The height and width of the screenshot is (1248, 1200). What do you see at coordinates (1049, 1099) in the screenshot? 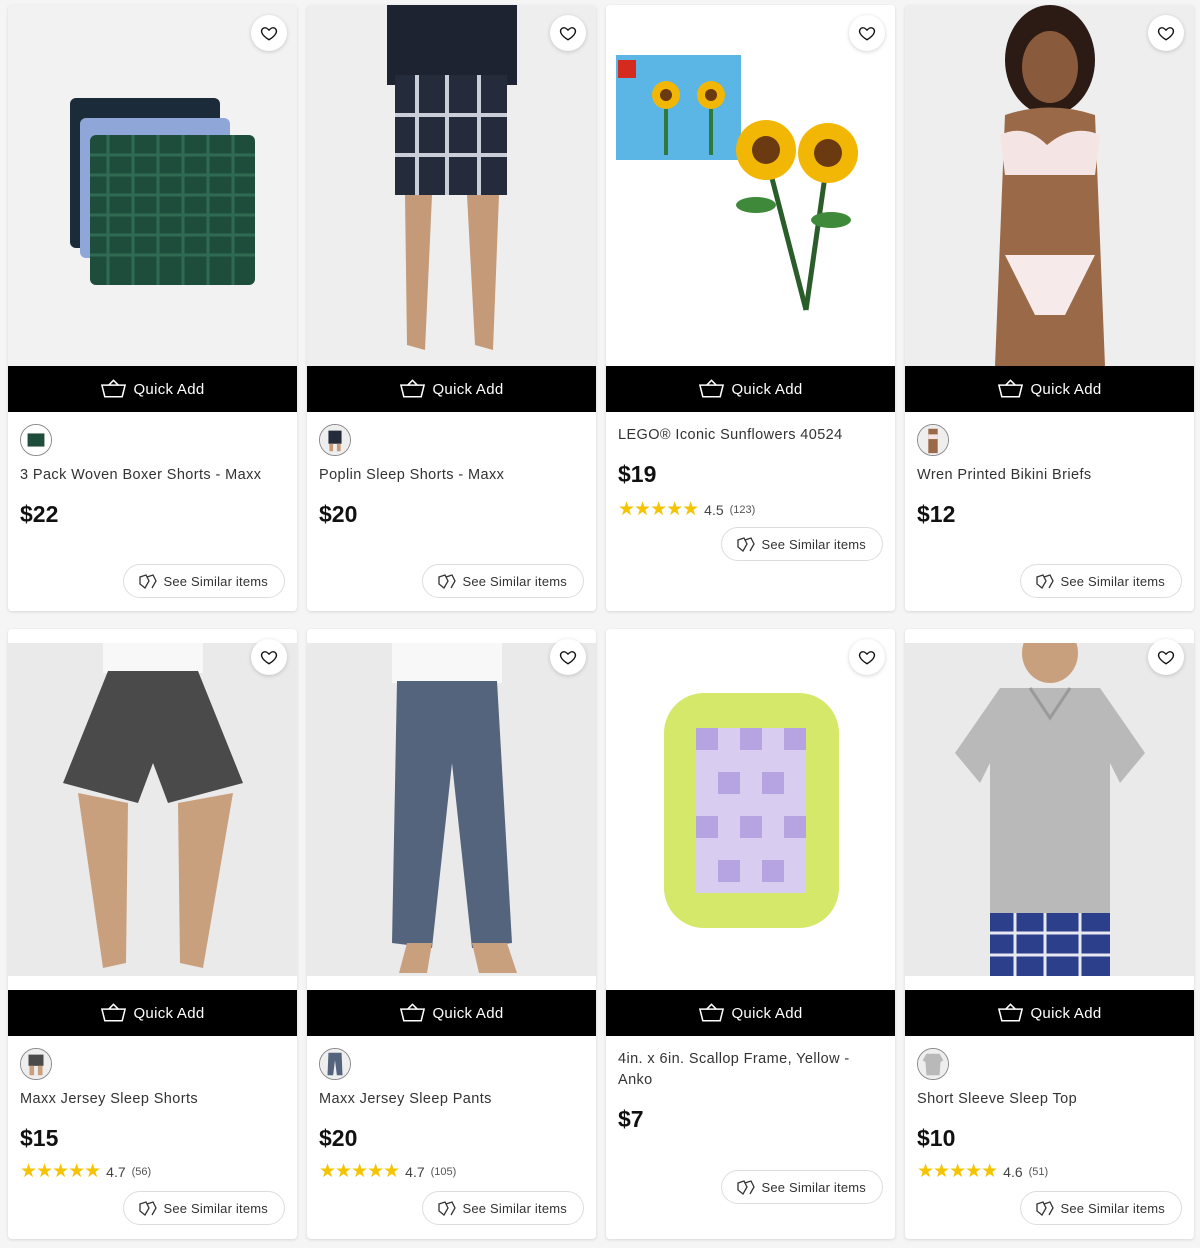
I see `product-name: Short Sleeve Sleep Top` at bounding box center [1049, 1099].